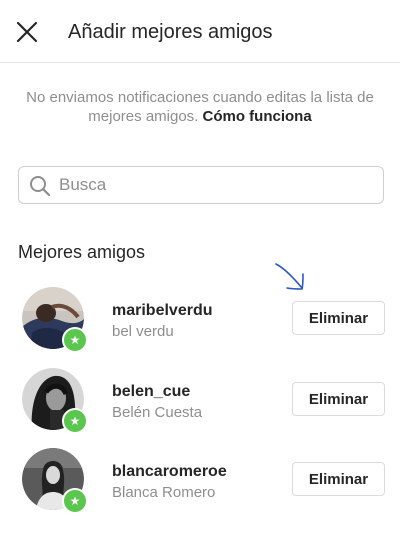 The height and width of the screenshot is (534, 400). I want to click on friend-fullname: Blanca Romero, so click(164, 492).